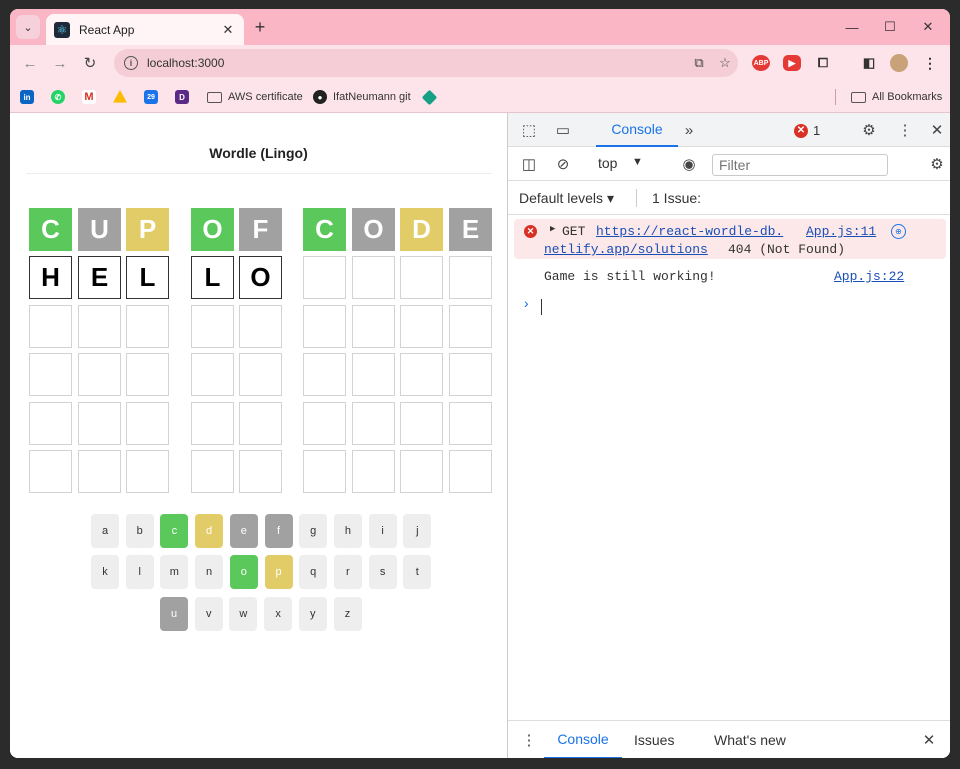 The width and height of the screenshot is (960, 769). I want to click on key-h: h, so click(347, 531).